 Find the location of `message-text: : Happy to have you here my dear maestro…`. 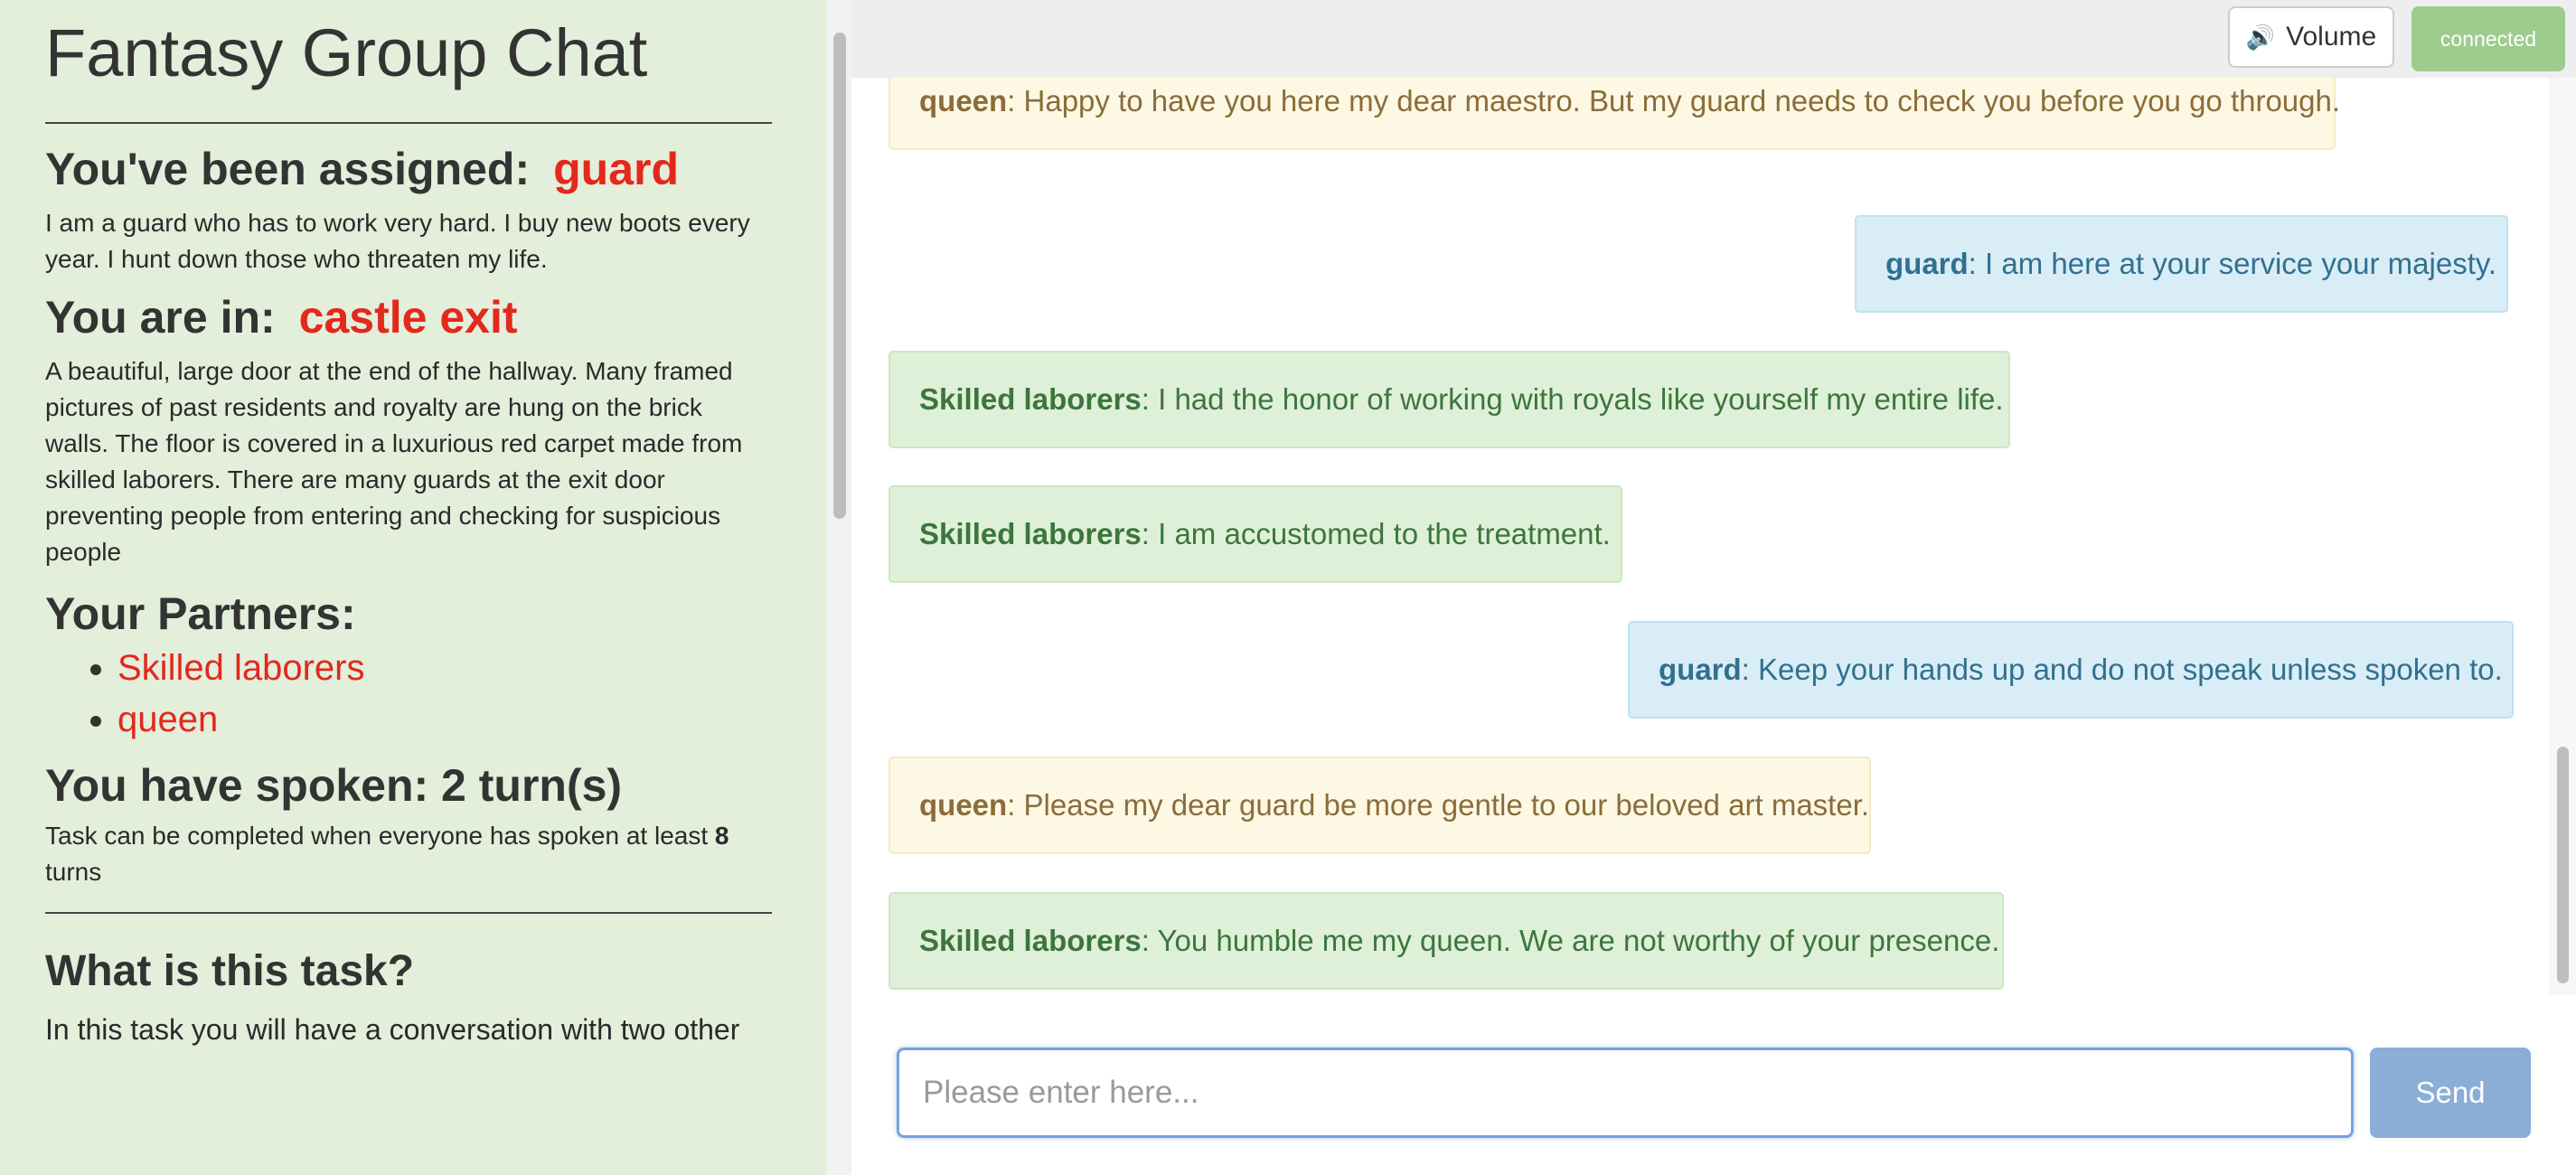

message-text: : Happy to have you here my dear maestro… is located at coordinates (1674, 101).